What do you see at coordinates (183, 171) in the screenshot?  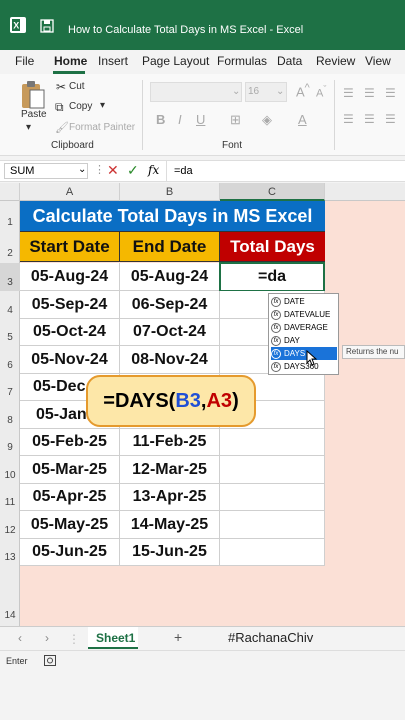 I see `formula-input: =da` at bounding box center [183, 171].